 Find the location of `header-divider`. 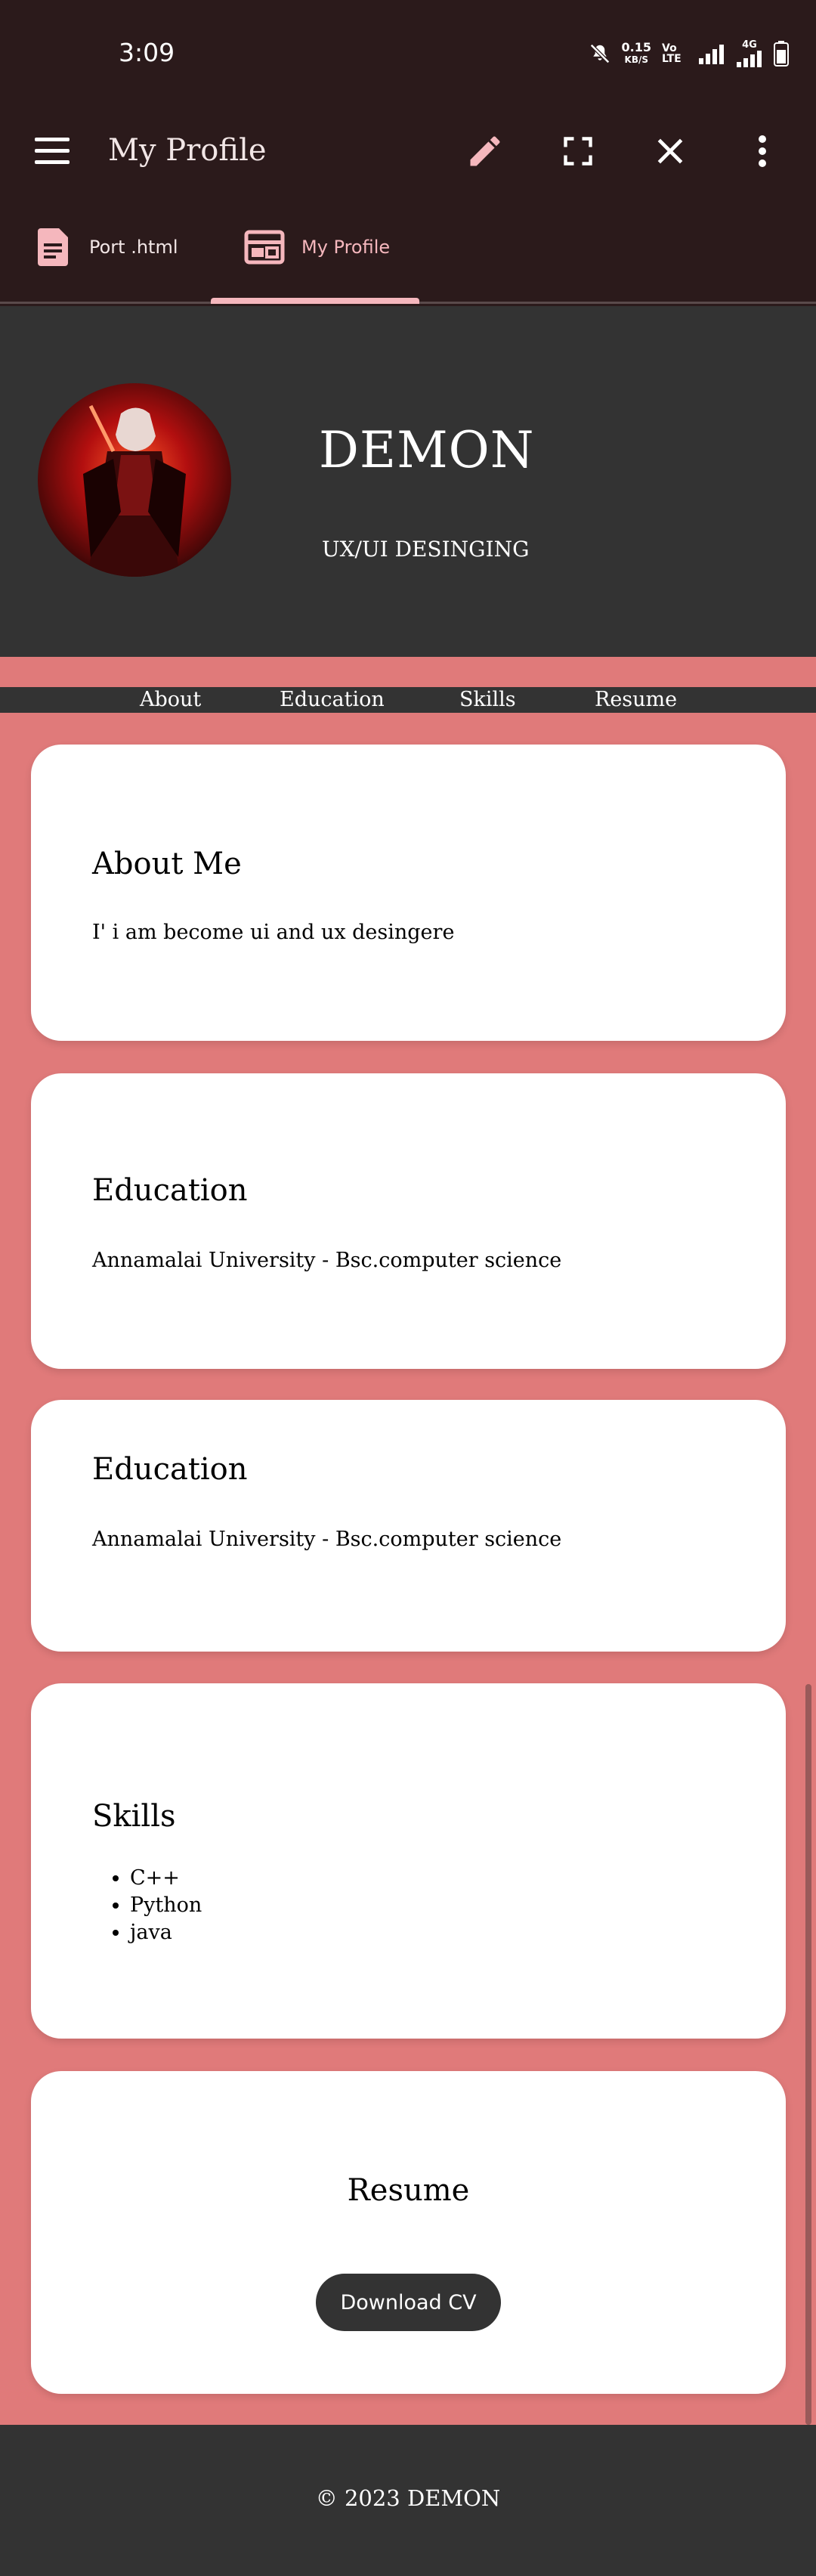

header-divider is located at coordinates (408, 672).